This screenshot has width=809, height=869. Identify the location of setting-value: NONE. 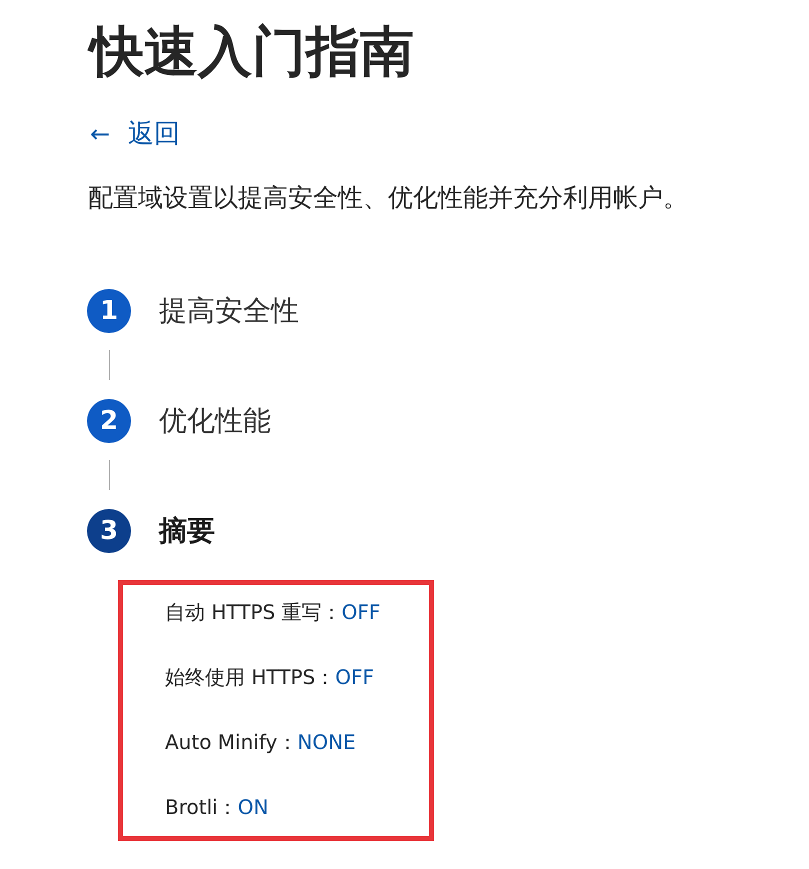
(326, 742).